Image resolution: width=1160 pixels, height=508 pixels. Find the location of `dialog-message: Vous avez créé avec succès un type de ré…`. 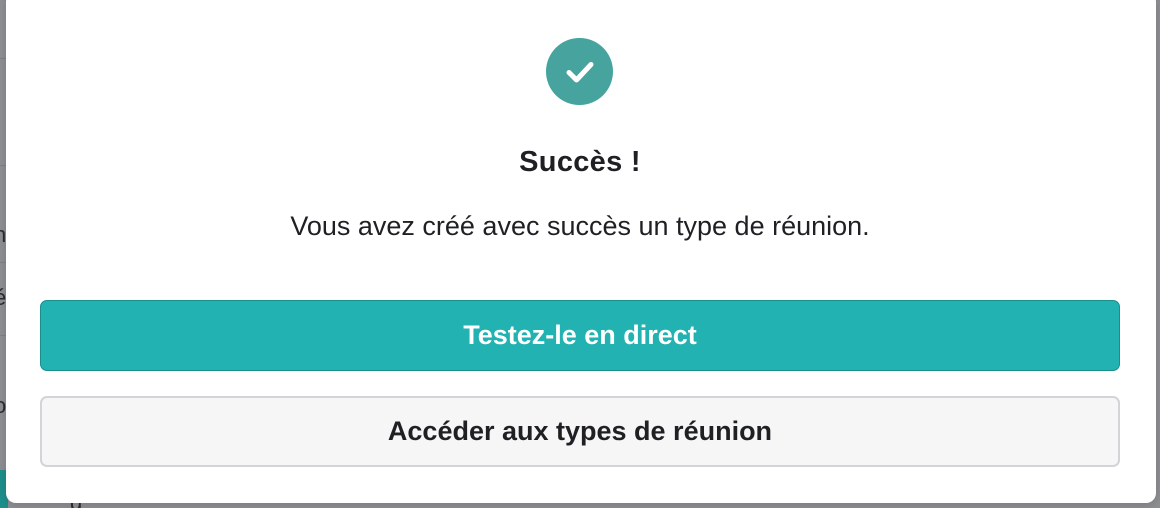

dialog-message: Vous avez créé avec succès un type de ré… is located at coordinates (580, 226).